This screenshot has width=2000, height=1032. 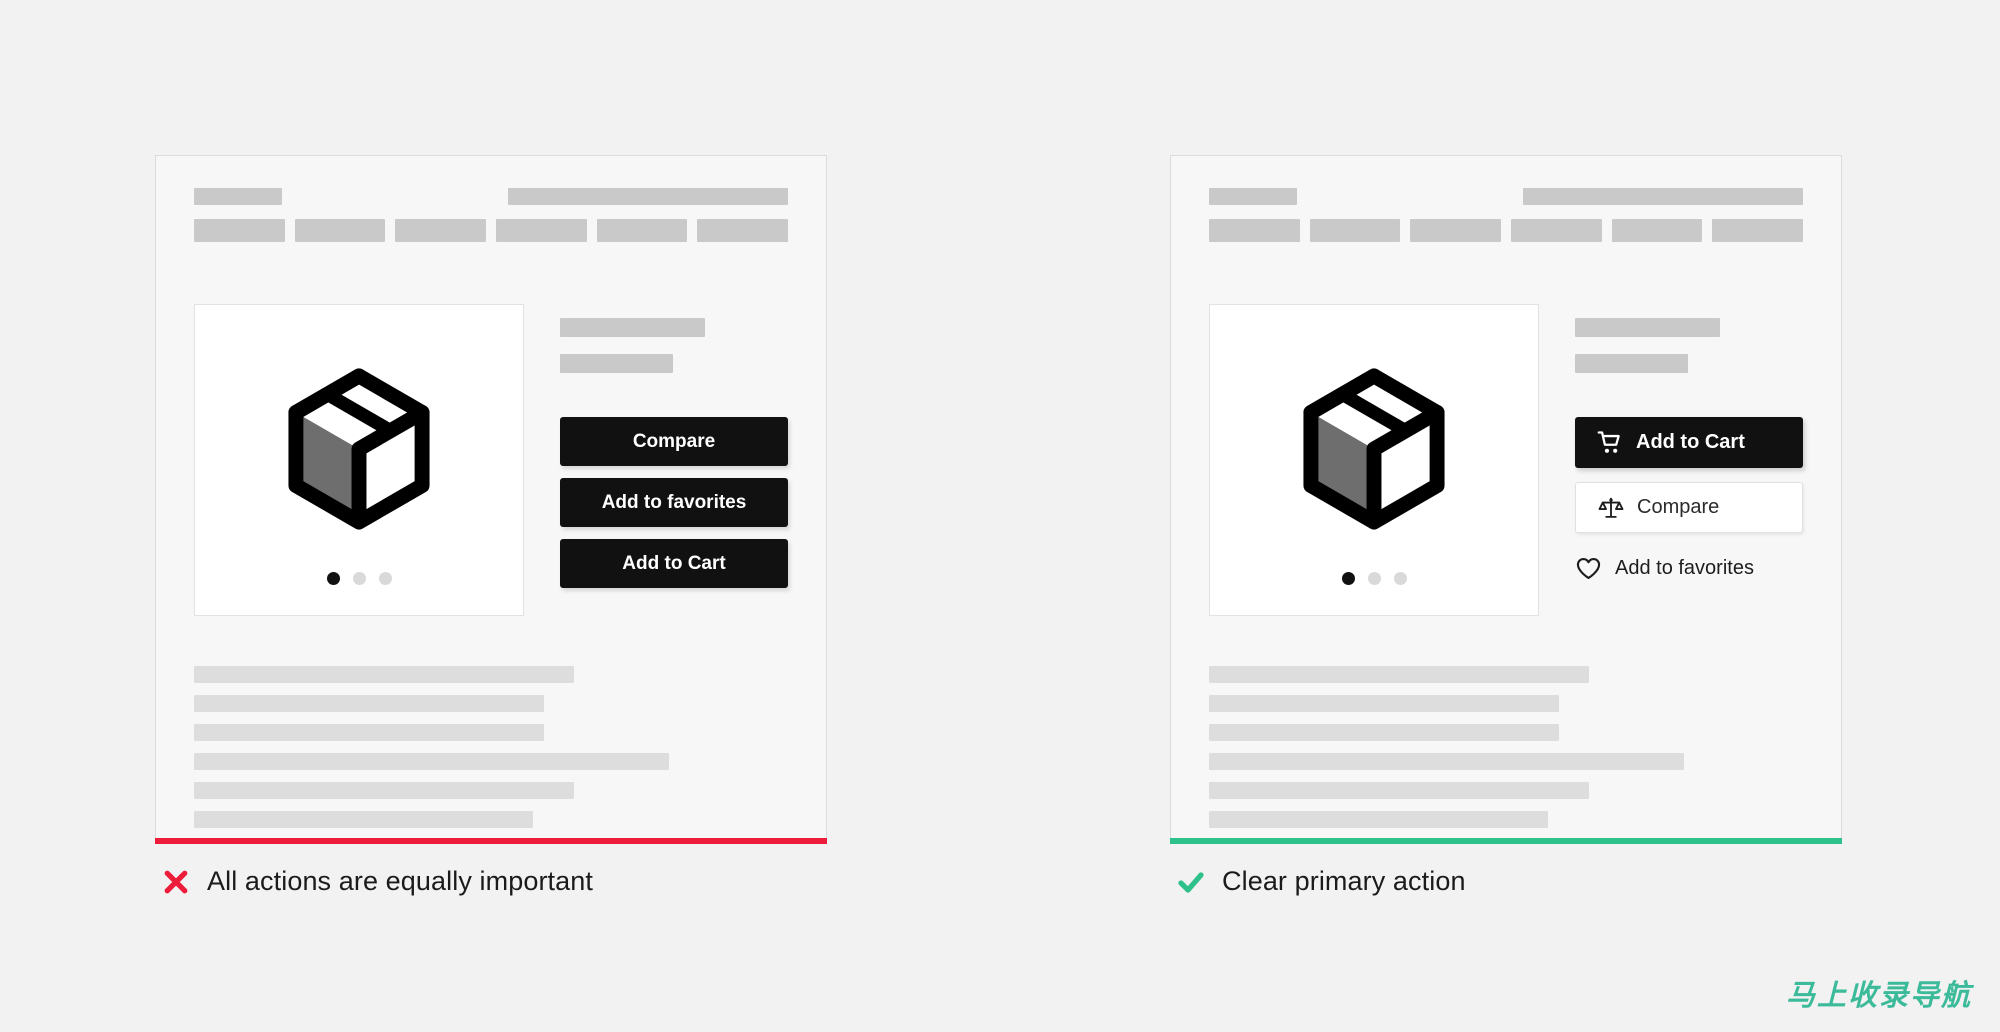 What do you see at coordinates (1611, 507) in the screenshot?
I see `scales-balance-icon` at bounding box center [1611, 507].